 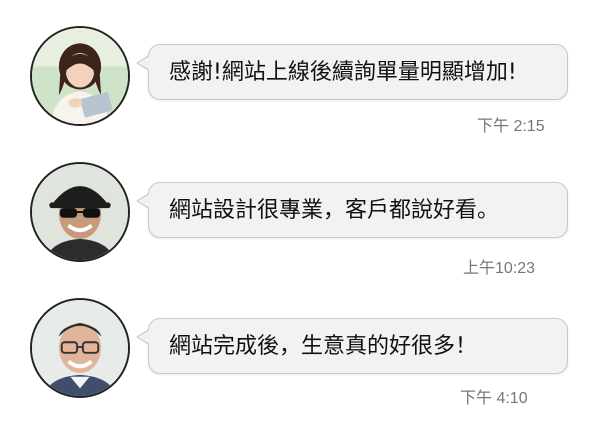 I want to click on message-text: 網站完成後，生意真的好很多！, so click(x=323, y=346).